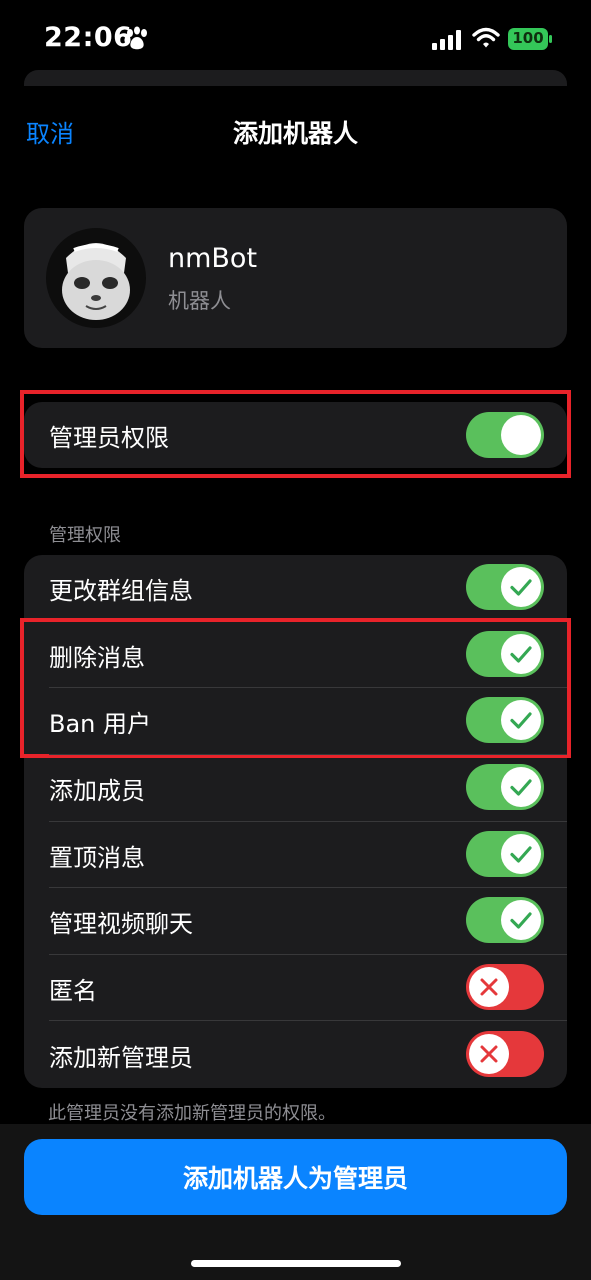  What do you see at coordinates (192, 1113) in the screenshot?
I see `permissions-footer-note: 此管理员没有添加新管理员的权限。` at bounding box center [192, 1113].